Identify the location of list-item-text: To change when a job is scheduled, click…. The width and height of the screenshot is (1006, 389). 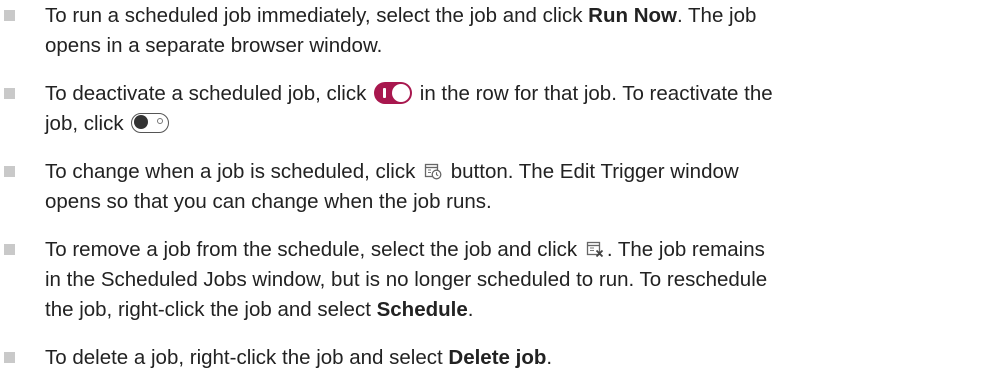
(522, 187).